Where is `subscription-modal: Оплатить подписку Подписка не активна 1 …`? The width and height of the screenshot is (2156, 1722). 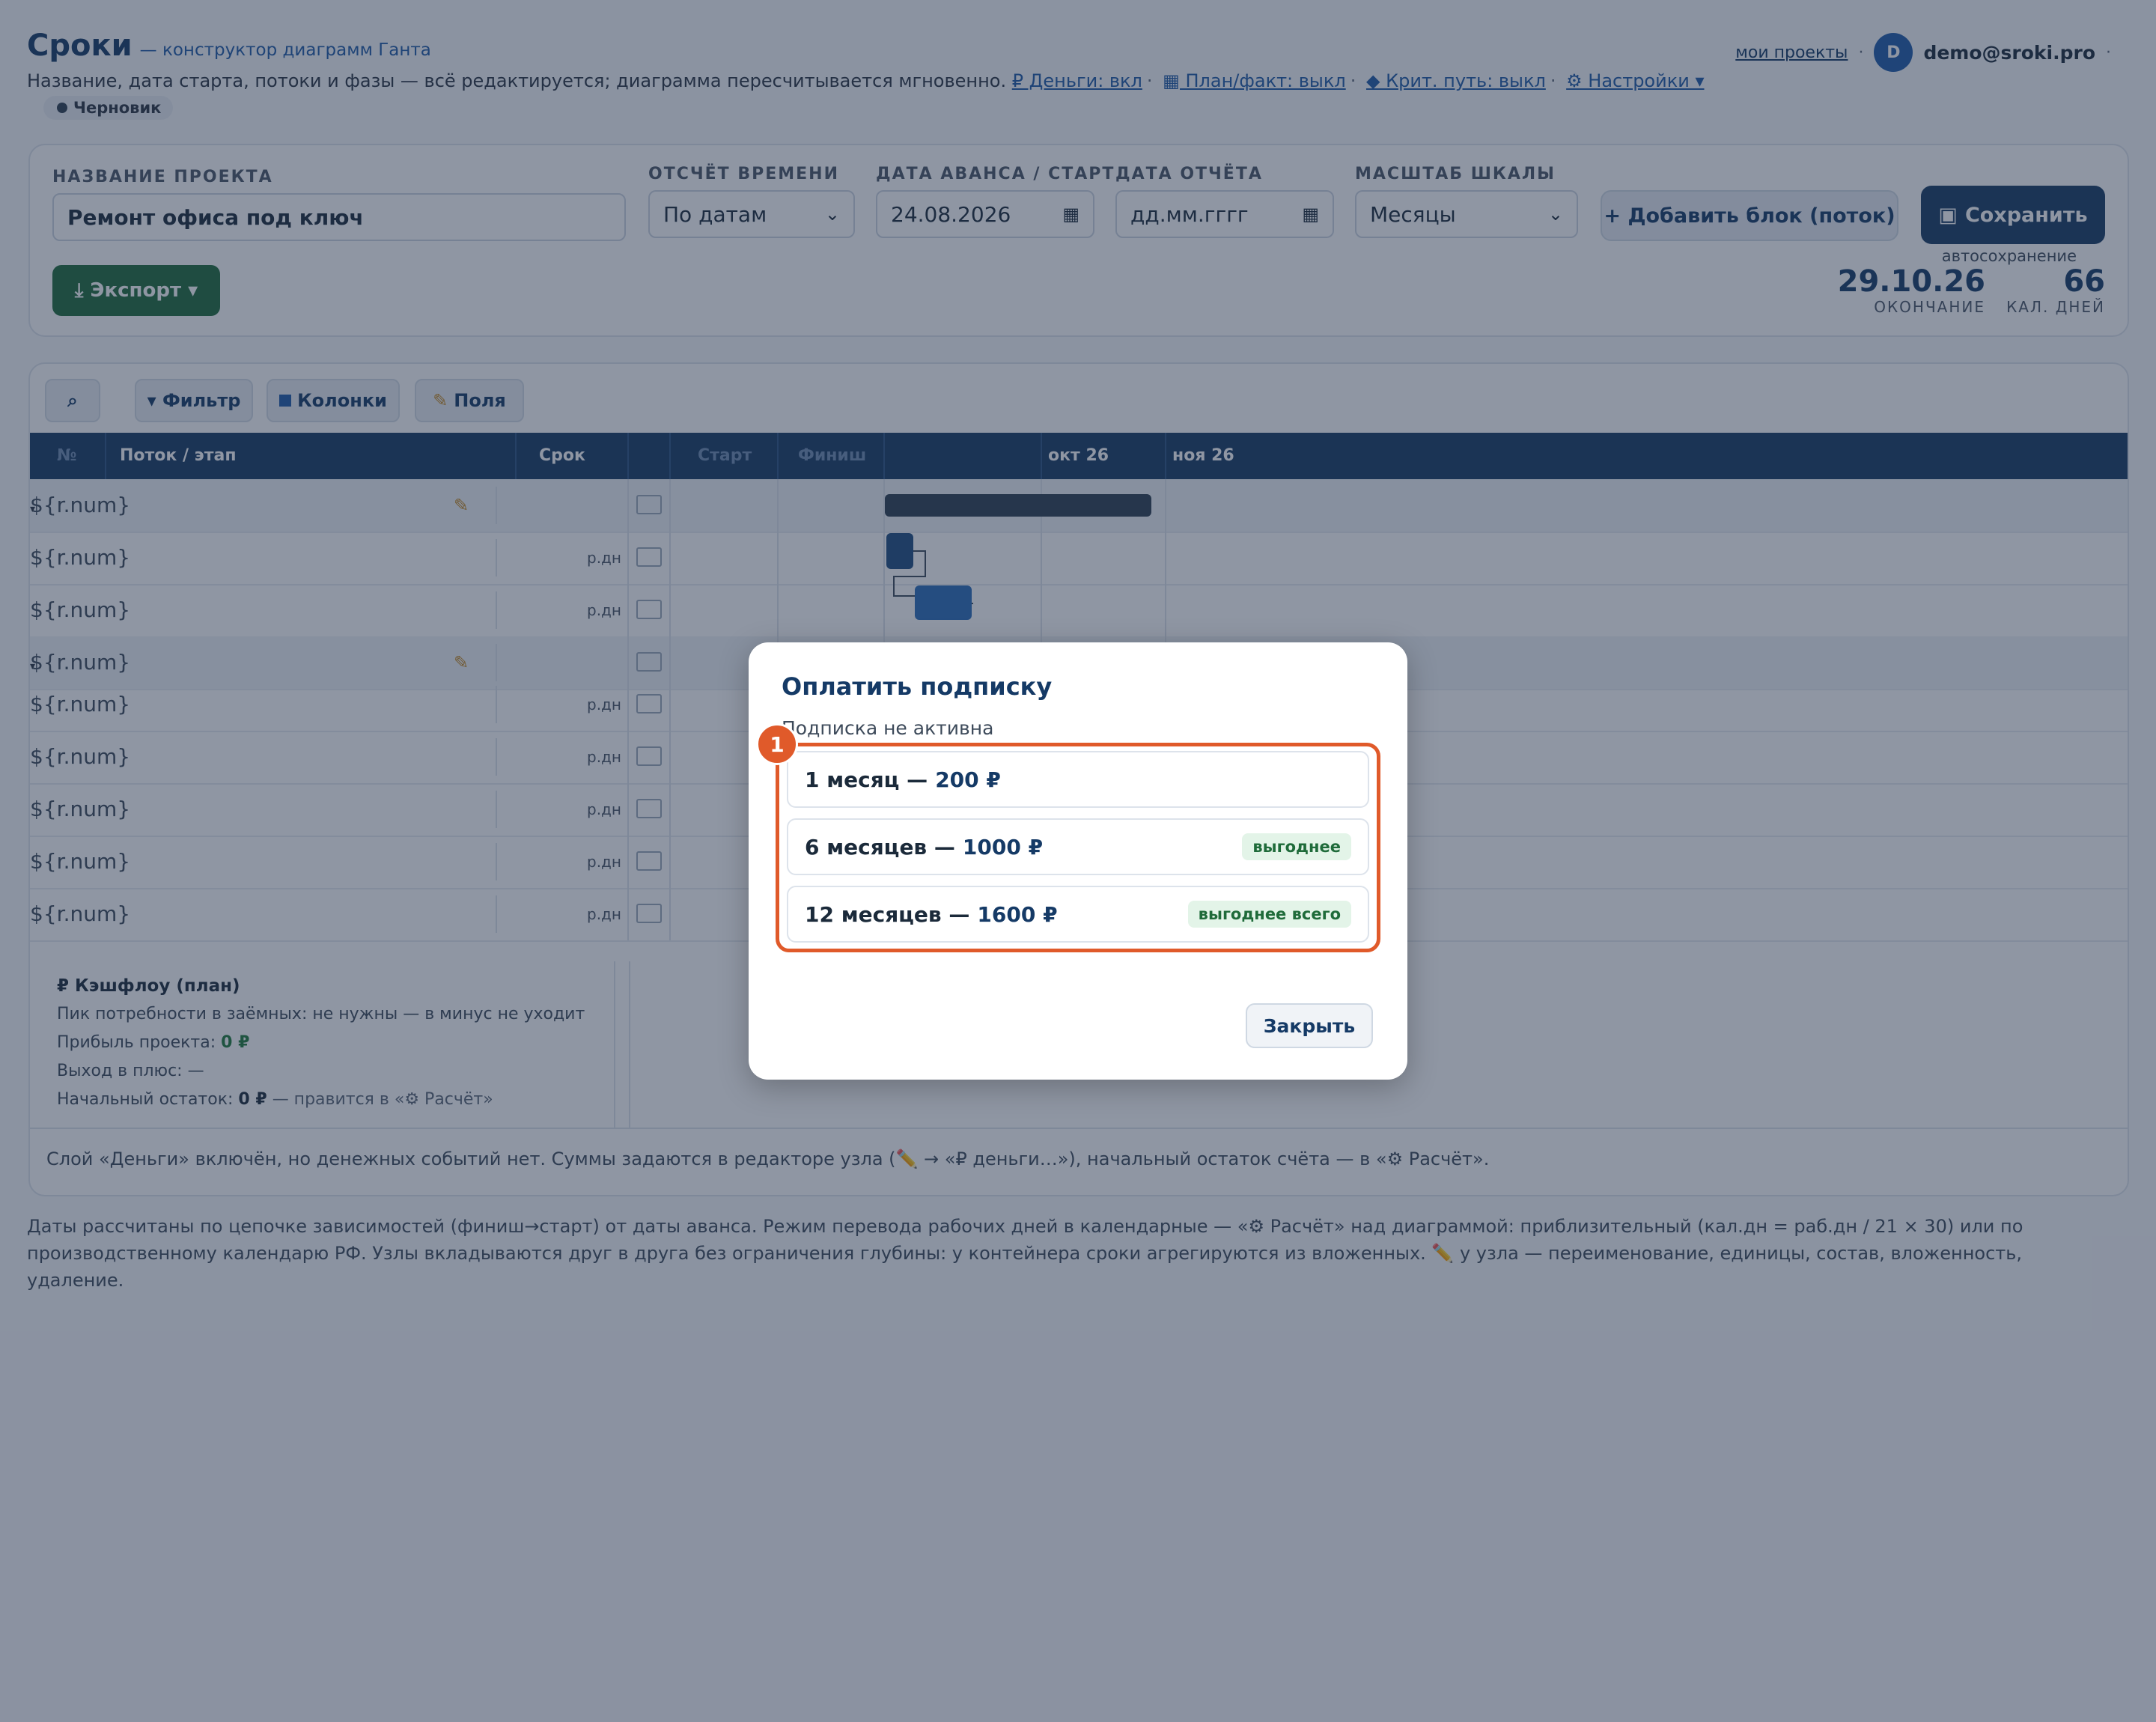
subscription-modal: Оплатить подписку Подписка не активна 1 … is located at coordinates (1078, 861).